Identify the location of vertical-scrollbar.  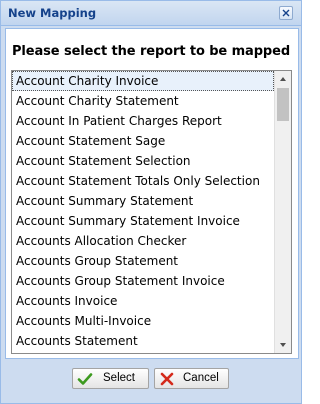
(282, 212).